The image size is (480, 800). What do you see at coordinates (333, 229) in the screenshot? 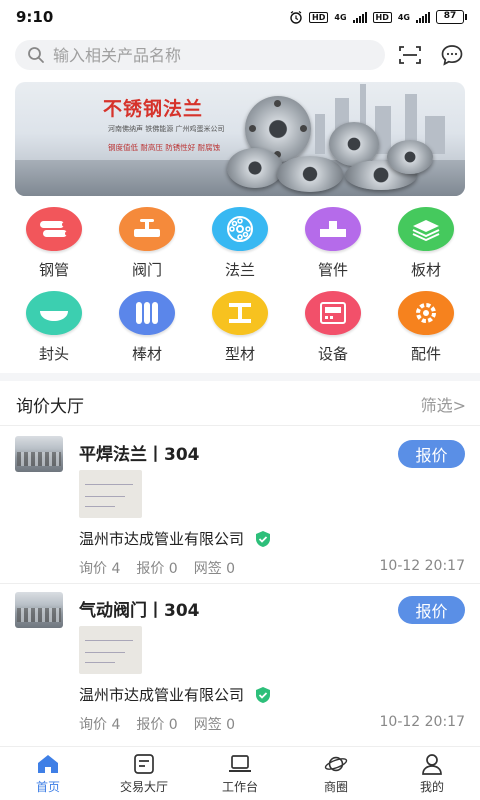
I see `pipe-fitting-icon` at bounding box center [333, 229].